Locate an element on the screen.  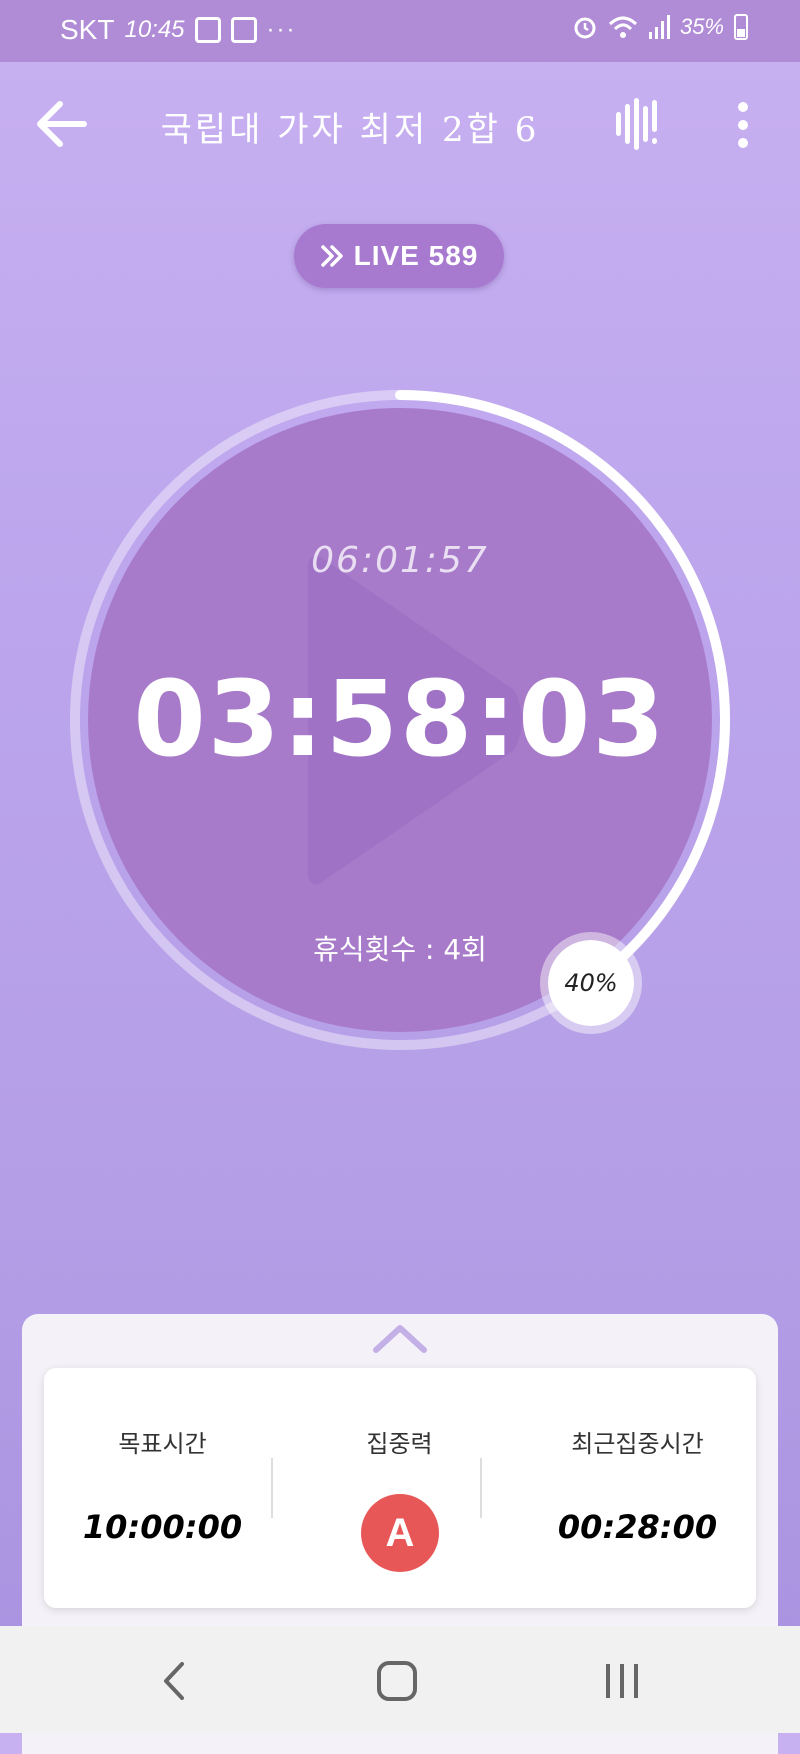
recent-focus-value: 00:28:00 is located at coordinates (637, 1527).